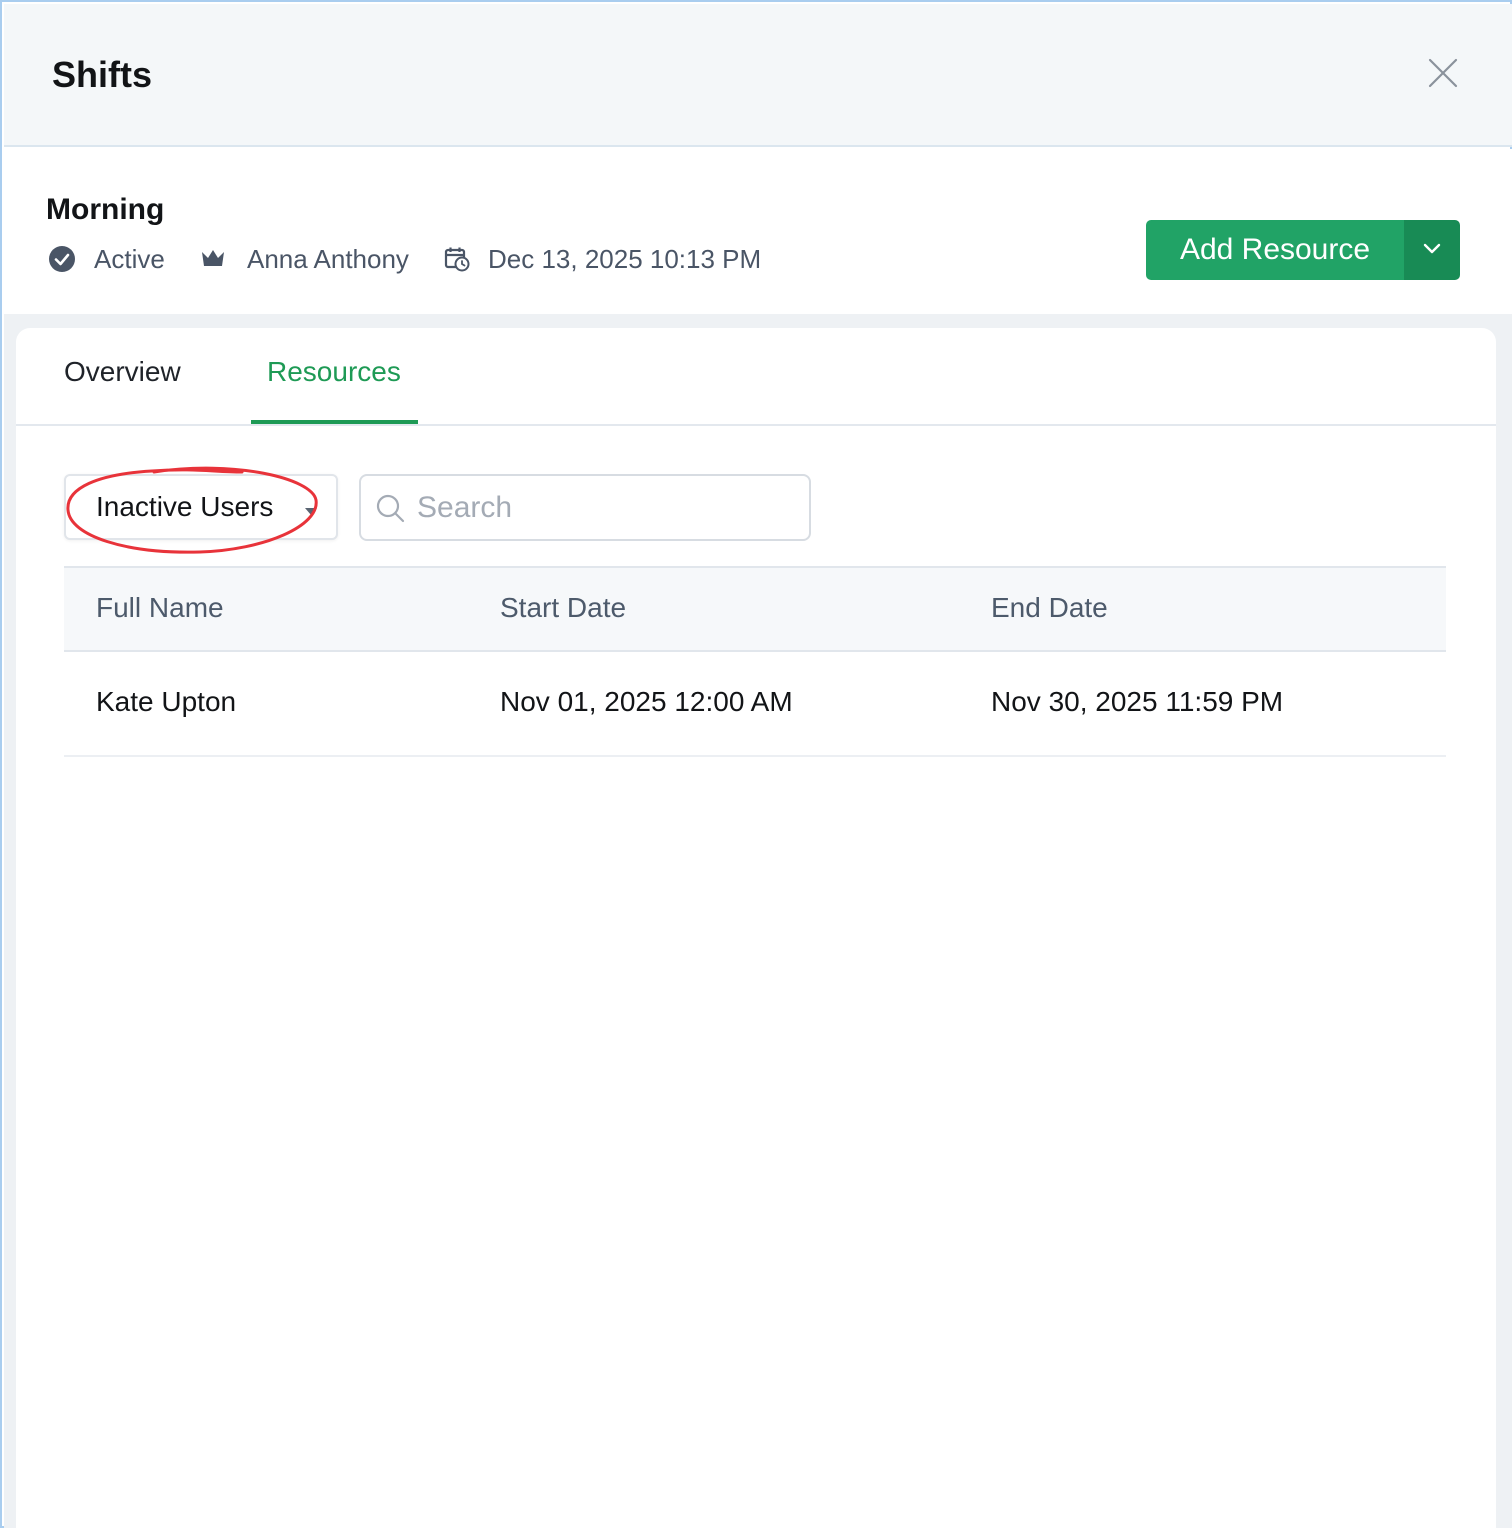 The width and height of the screenshot is (1512, 1528). What do you see at coordinates (1443, 73) in the screenshot?
I see `close-icon` at bounding box center [1443, 73].